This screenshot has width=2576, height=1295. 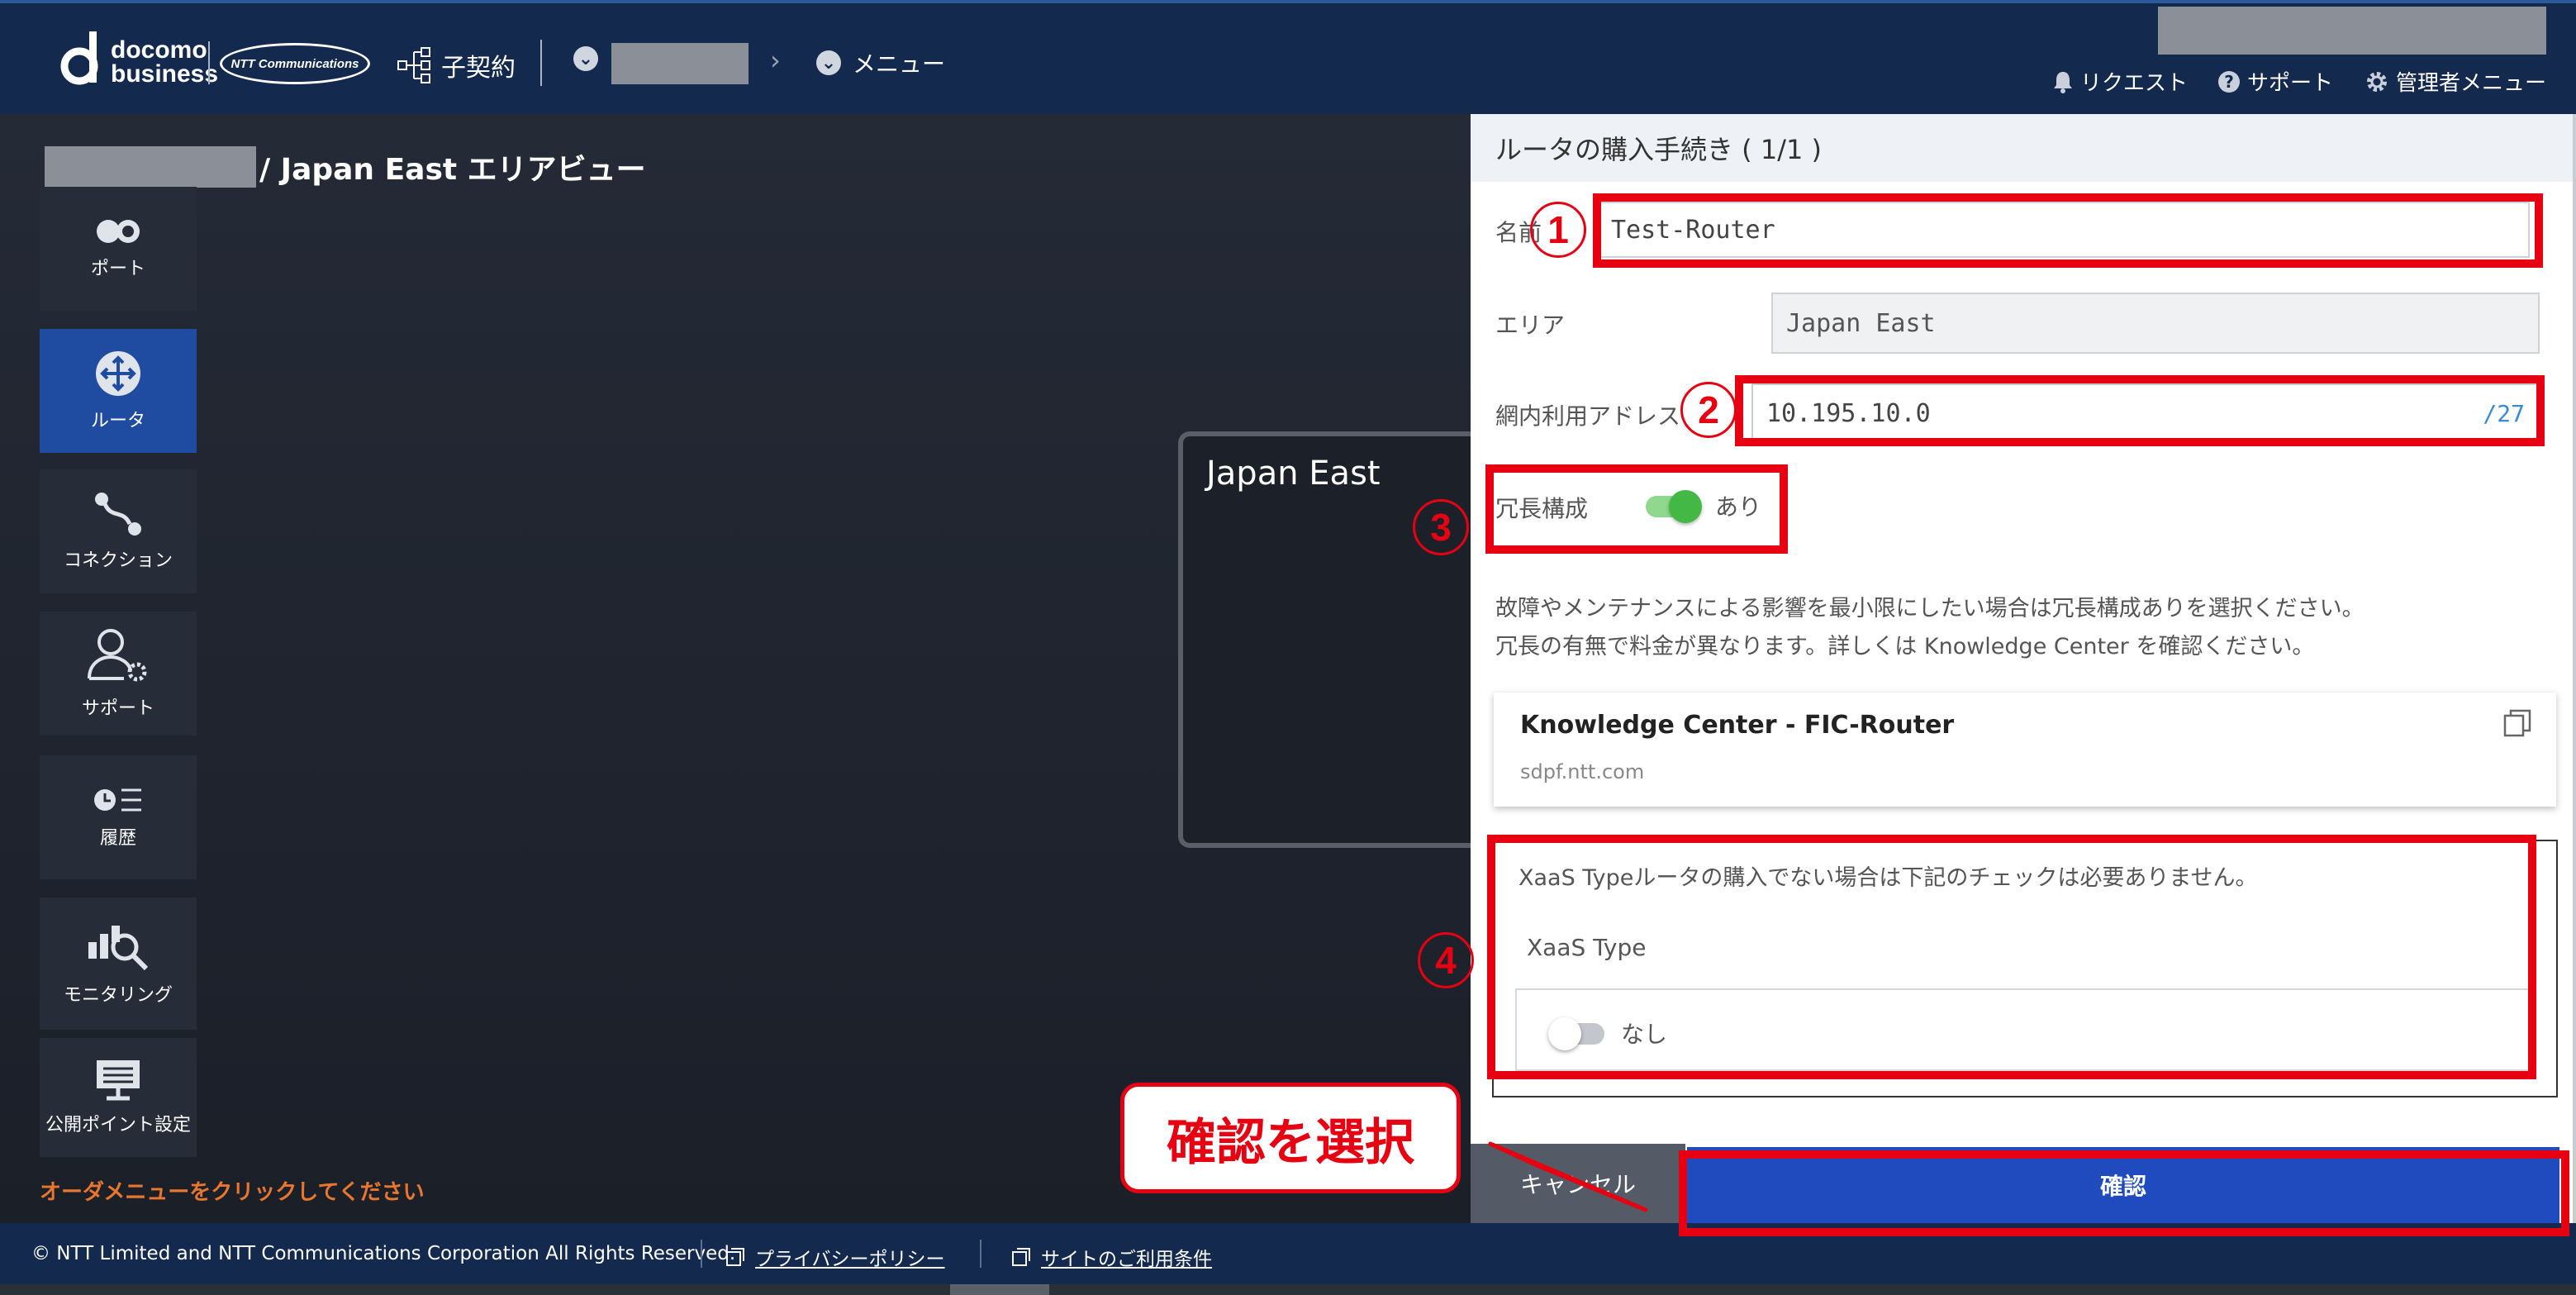 I want to click on sidebar-item-monitoring: モニタリング, so click(x=118, y=963).